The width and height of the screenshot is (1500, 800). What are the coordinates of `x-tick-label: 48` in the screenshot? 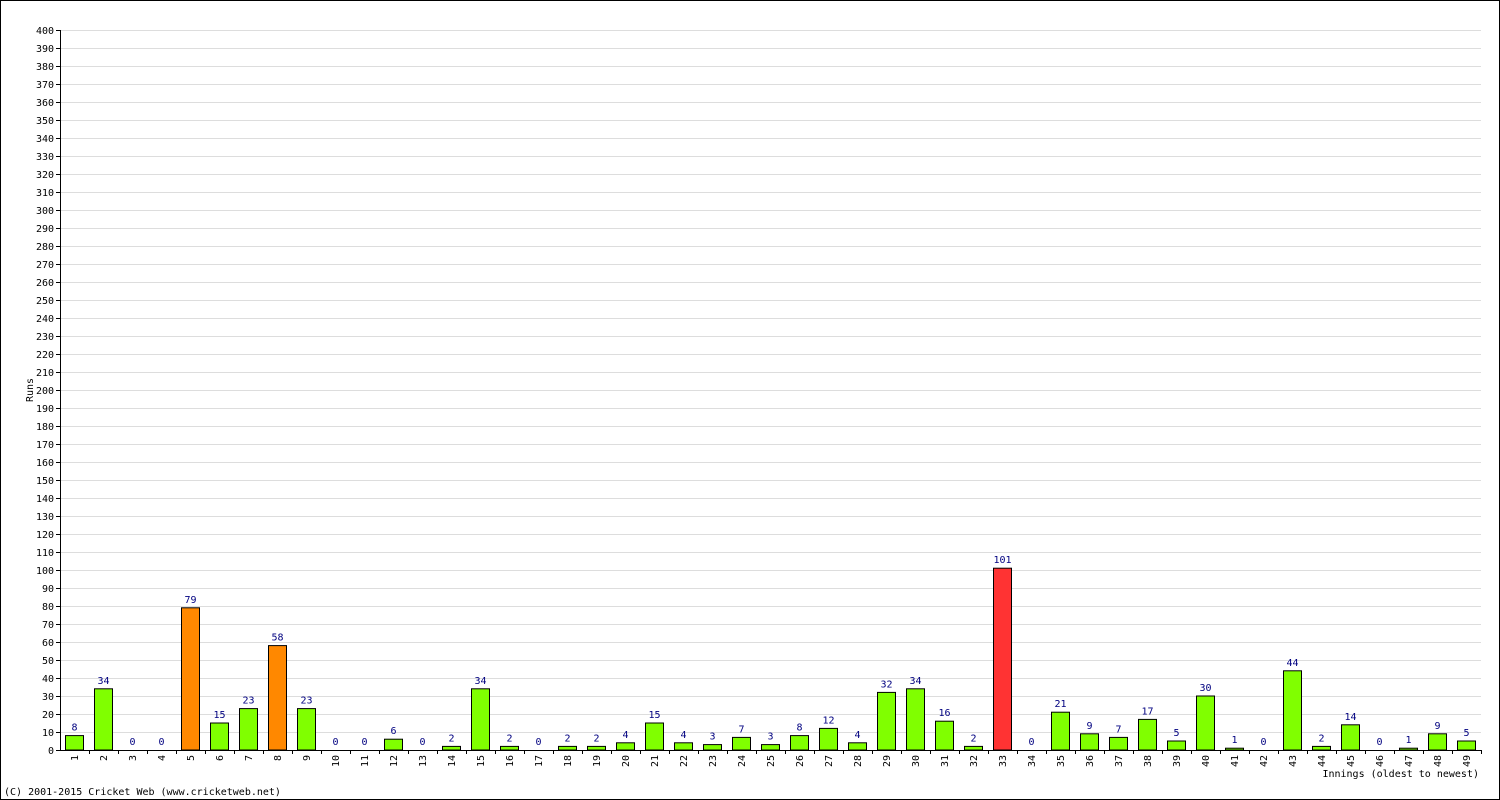 It's located at (1438, 761).